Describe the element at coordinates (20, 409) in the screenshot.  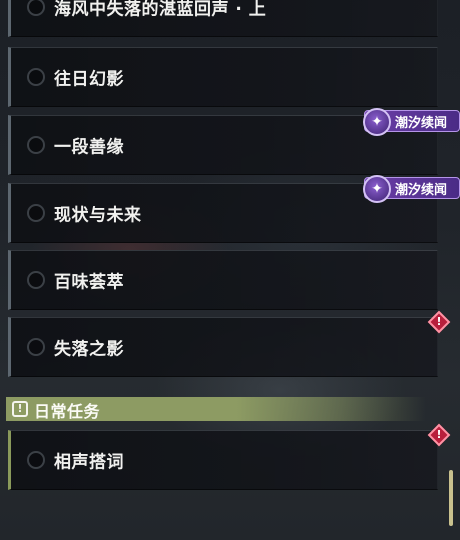
I see `exclamation-box-icon: !` at that location.